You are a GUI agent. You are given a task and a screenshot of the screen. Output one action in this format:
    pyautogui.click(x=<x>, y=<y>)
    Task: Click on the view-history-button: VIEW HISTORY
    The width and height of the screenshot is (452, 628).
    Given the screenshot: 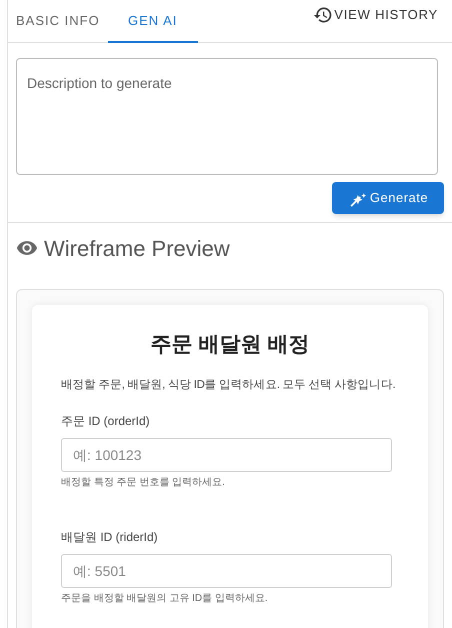 What is the action you would take?
    pyautogui.click(x=375, y=15)
    